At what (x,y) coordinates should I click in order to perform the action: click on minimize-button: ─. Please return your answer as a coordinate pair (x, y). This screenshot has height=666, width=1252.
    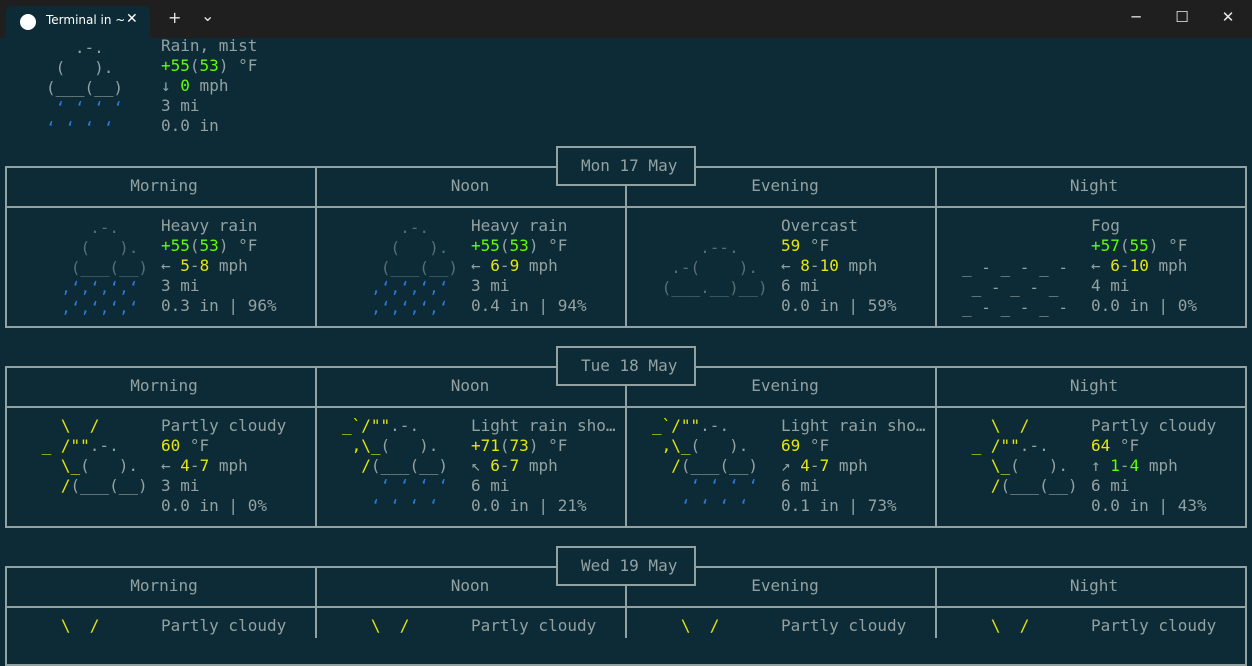
    Looking at the image, I should click on (1136, 17).